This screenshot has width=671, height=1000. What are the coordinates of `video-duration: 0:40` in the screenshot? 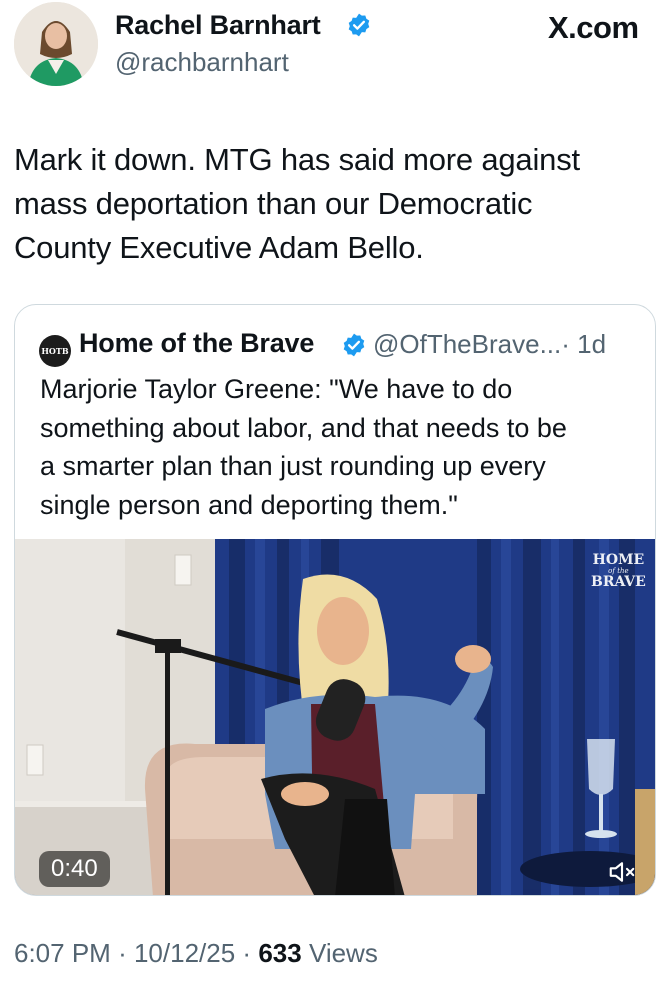 It's located at (74, 869).